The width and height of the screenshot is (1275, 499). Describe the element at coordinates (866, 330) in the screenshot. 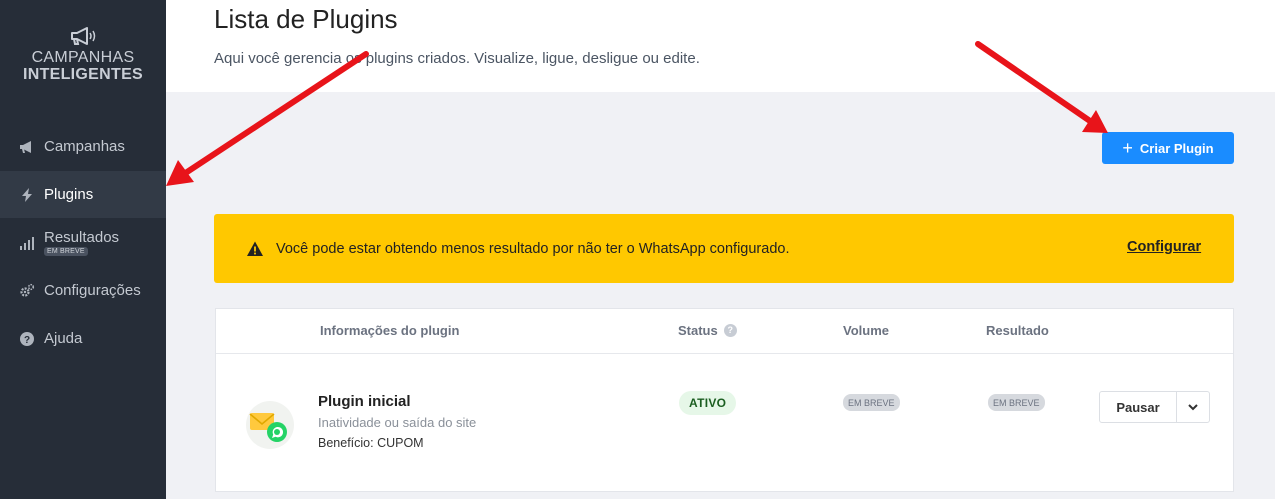

I see `column-header-volume: Volume` at that location.